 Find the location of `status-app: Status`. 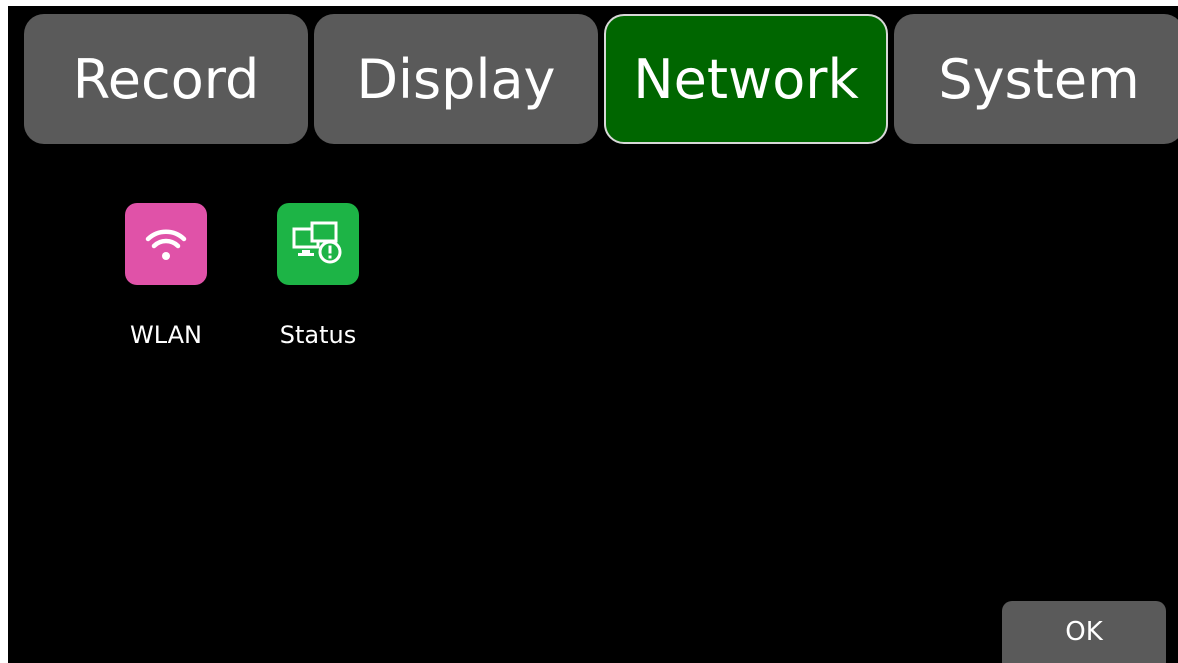

status-app: Status is located at coordinates (318, 276).